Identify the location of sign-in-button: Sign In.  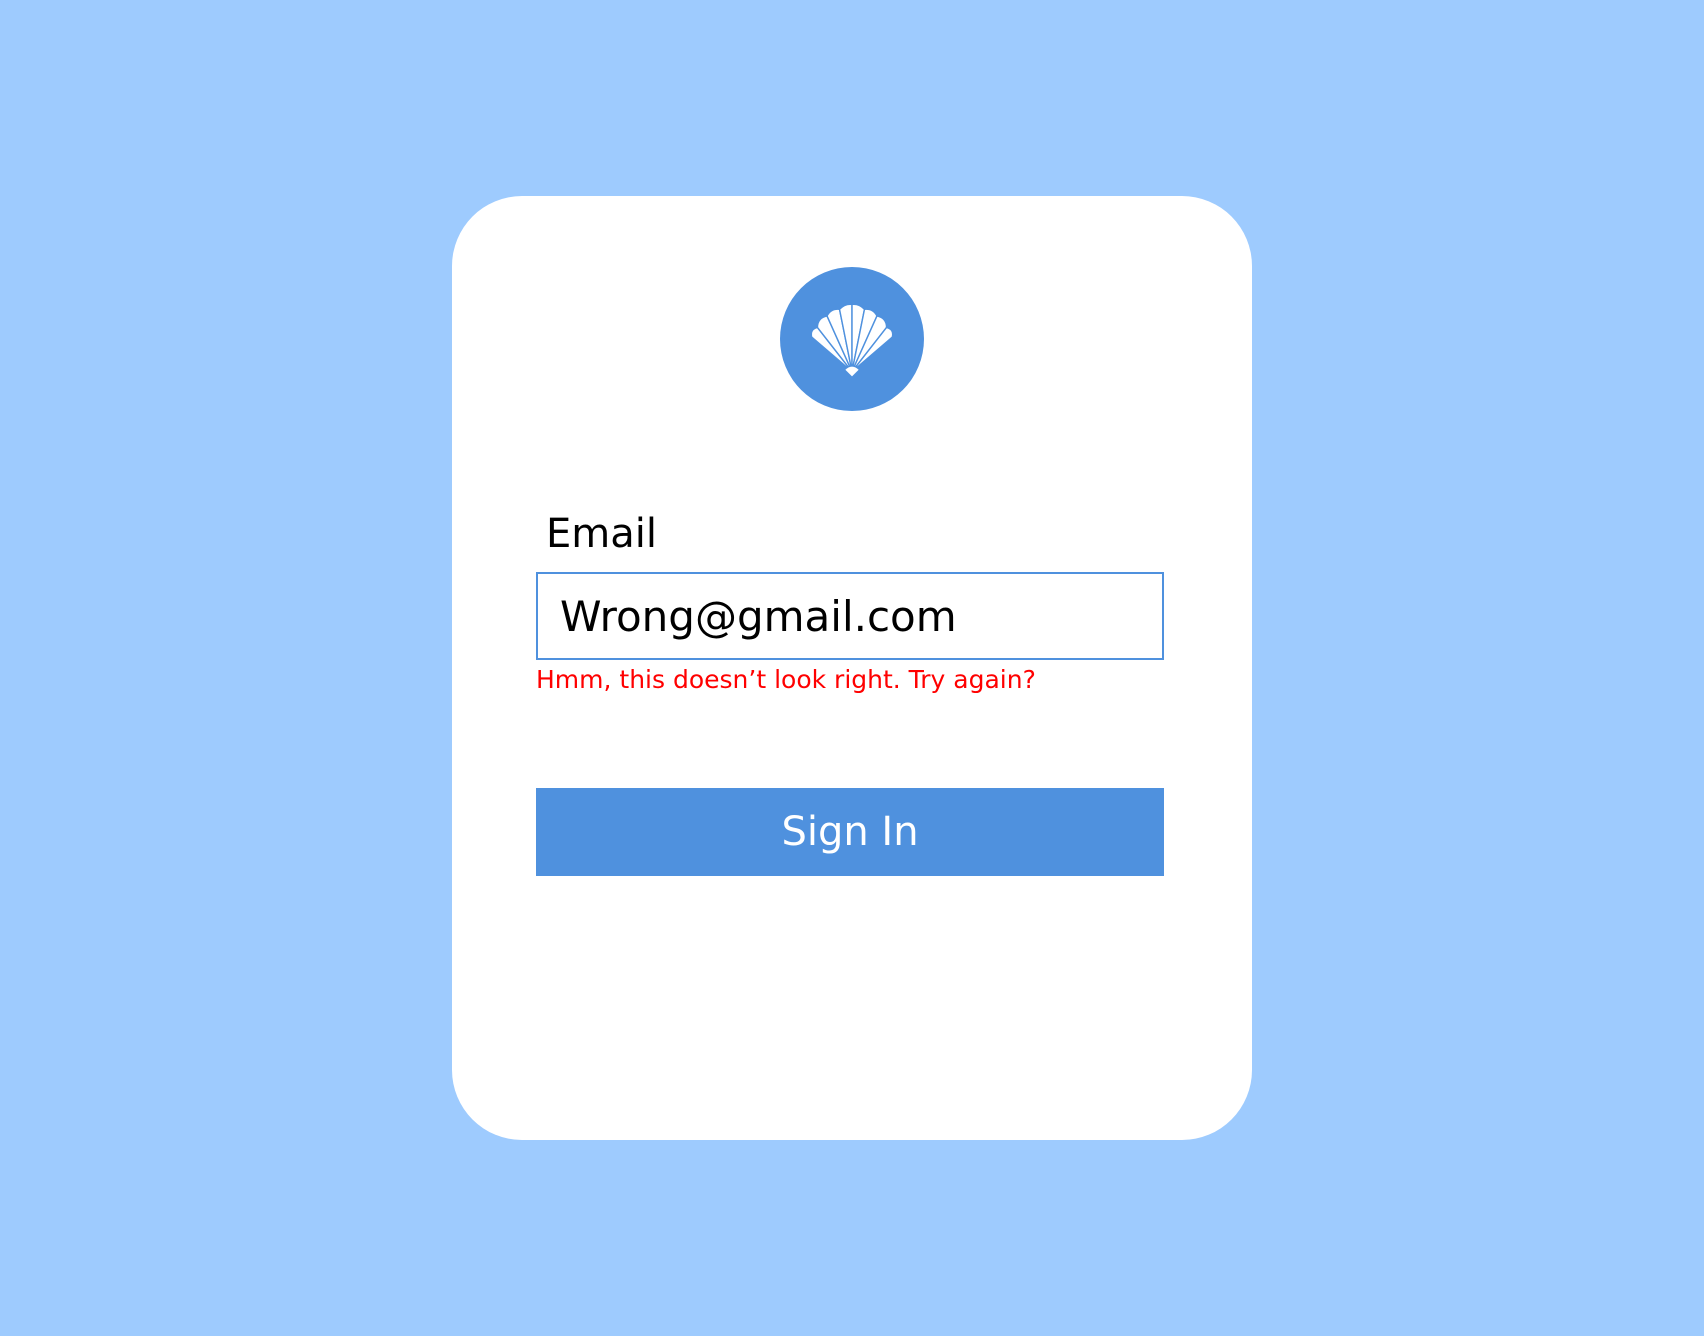
(850, 832).